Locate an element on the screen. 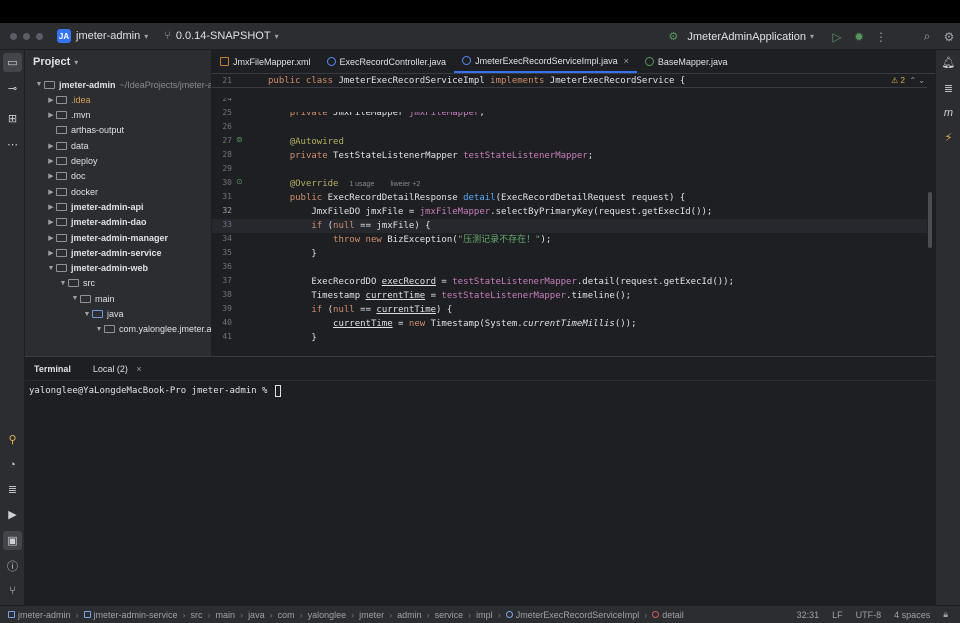 This screenshot has width=960, height=623. tree-item: ▼ jmeter-admin-web is located at coordinates (97, 268).